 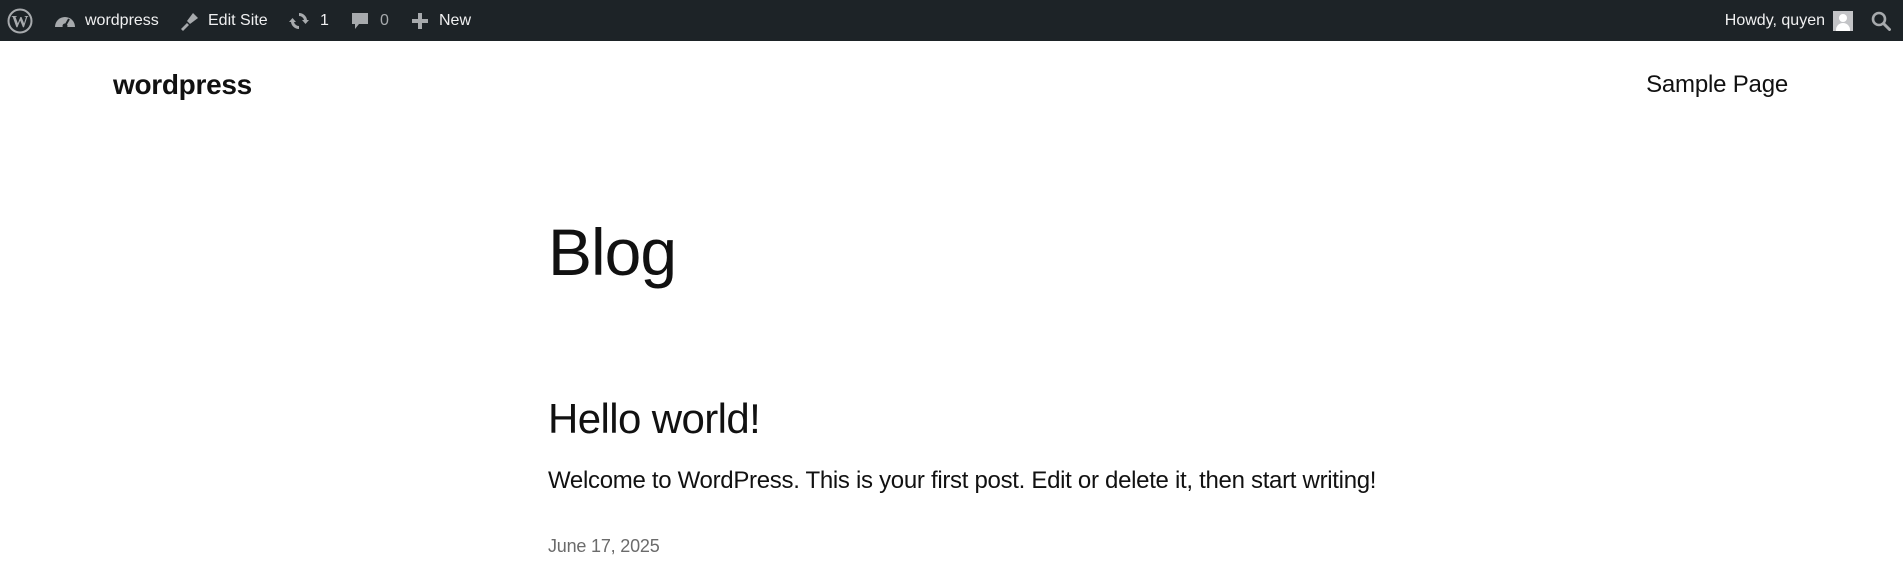 I want to click on updates-count: 1, so click(x=324, y=20).